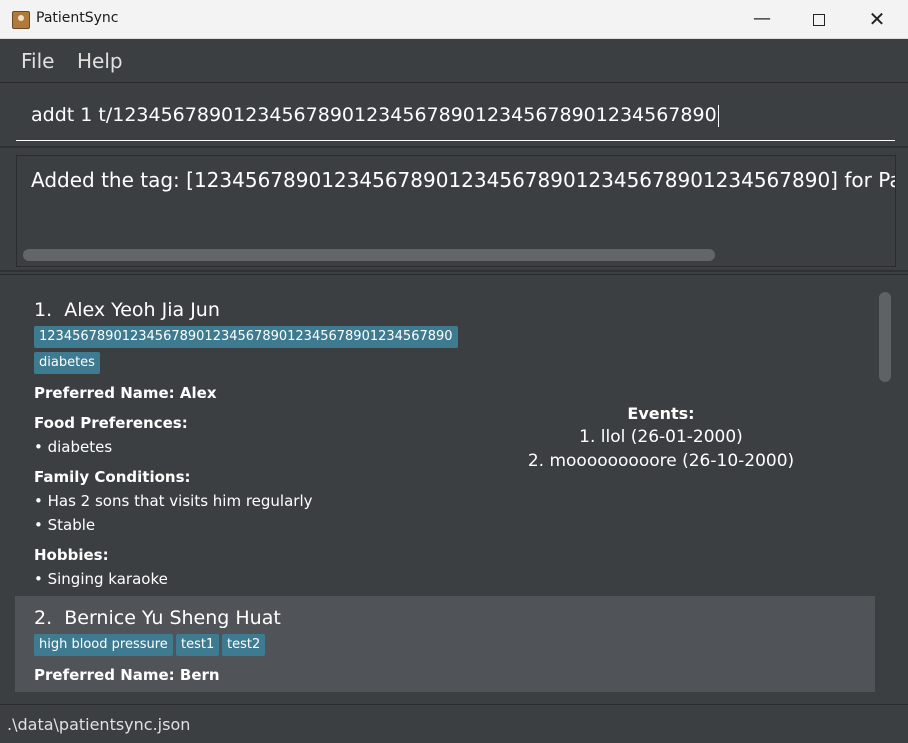  Describe the element at coordinates (454, 723) in the screenshot. I see `status-bar: .\data\patientsync.json` at that location.